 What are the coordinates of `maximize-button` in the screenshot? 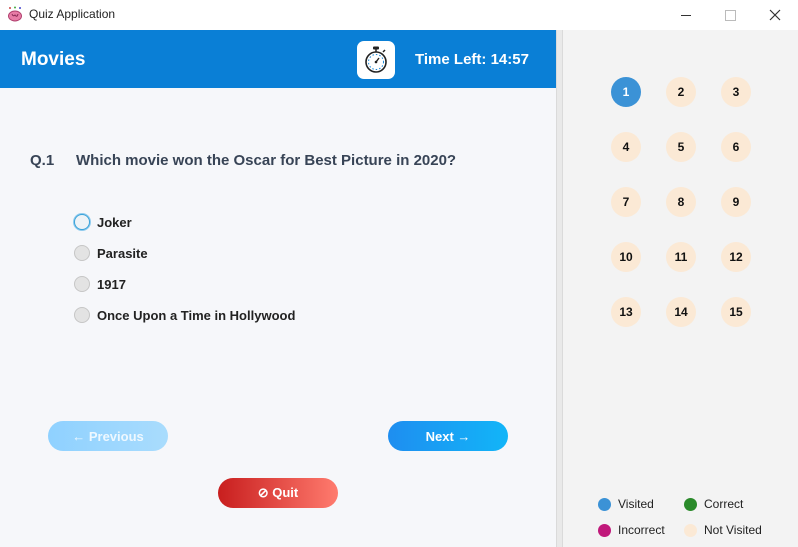 It's located at (730, 15).